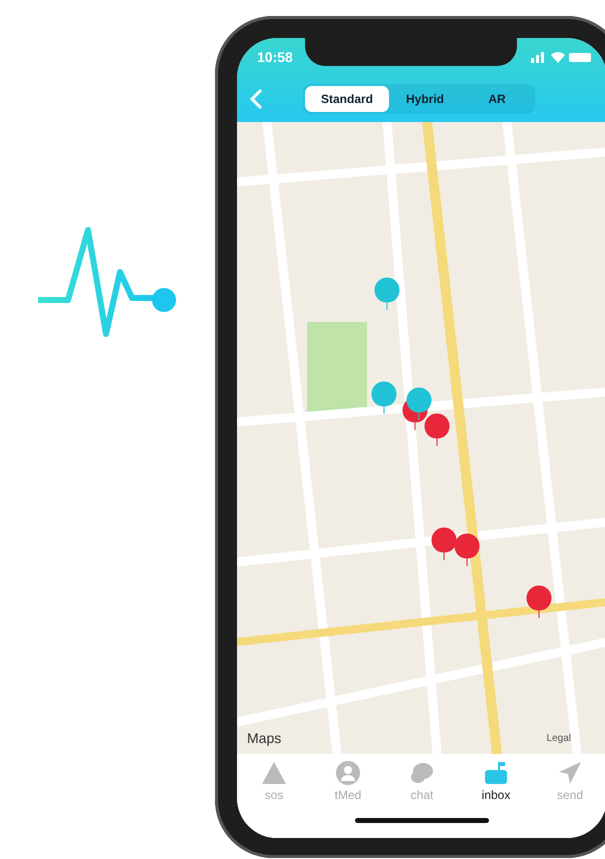 This screenshot has width=605, height=859. What do you see at coordinates (347, 99) in the screenshot?
I see `map-mode-tab: Standard` at bounding box center [347, 99].